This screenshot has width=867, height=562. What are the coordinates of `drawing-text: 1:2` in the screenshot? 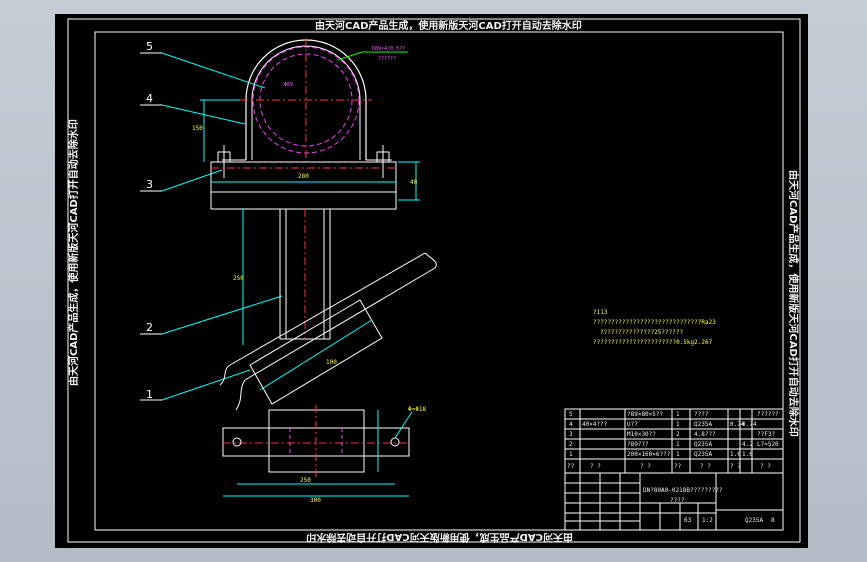 It's located at (707, 520).